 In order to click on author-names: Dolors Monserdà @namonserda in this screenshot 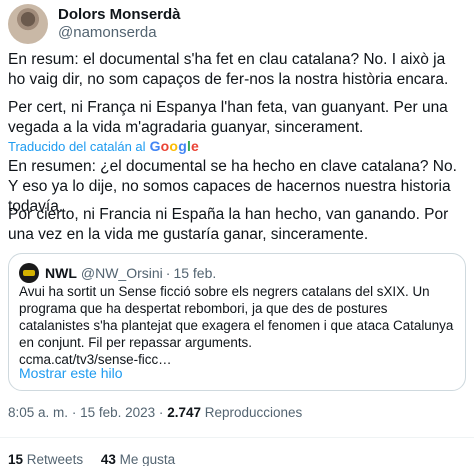, I will do `click(119, 24)`.